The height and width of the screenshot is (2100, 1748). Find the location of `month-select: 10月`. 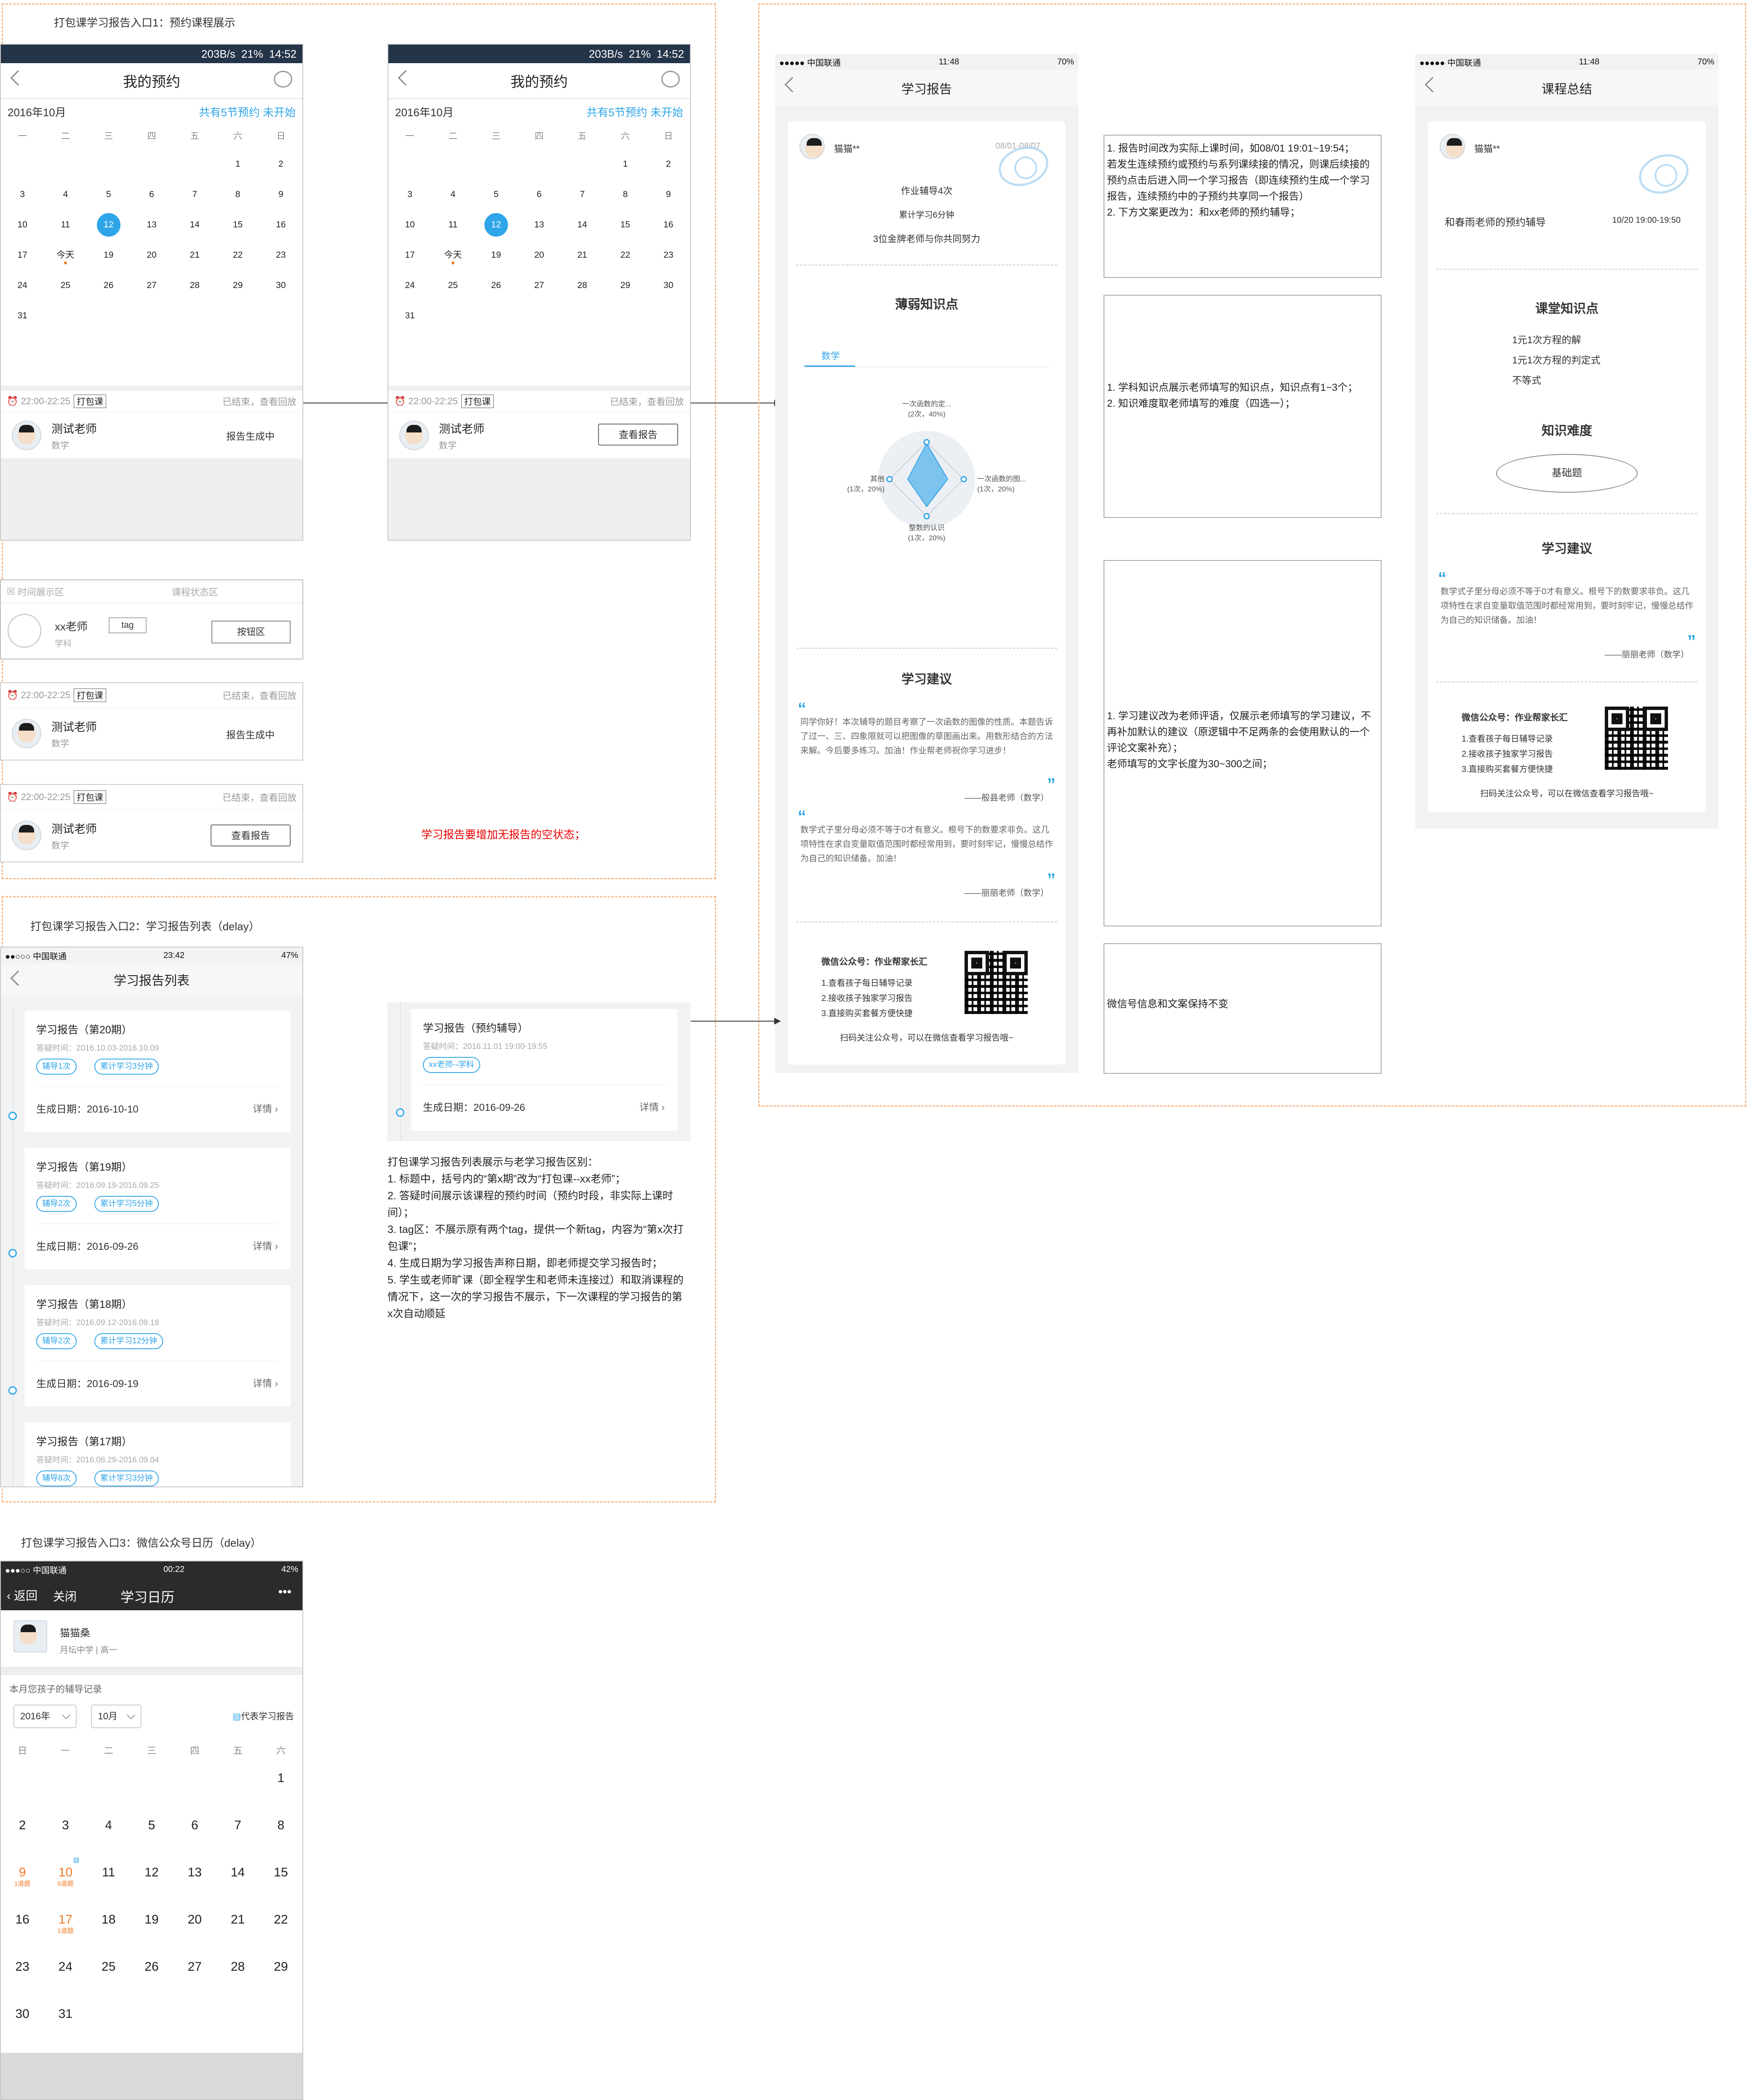

month-select: 10月 is located at coordinates (117, 1717).